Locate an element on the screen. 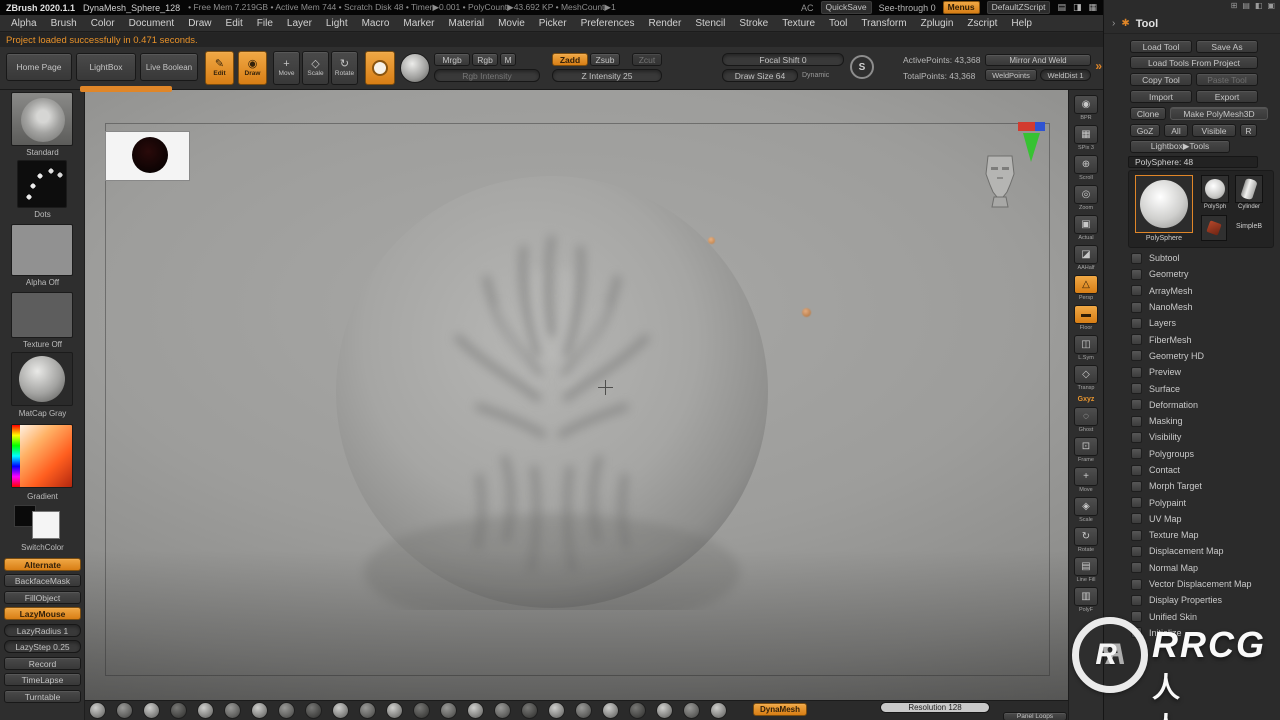 The height and width of the screenshot is (720, 1280). menu-item-texture: Texture is located at coordinates (798, 23).